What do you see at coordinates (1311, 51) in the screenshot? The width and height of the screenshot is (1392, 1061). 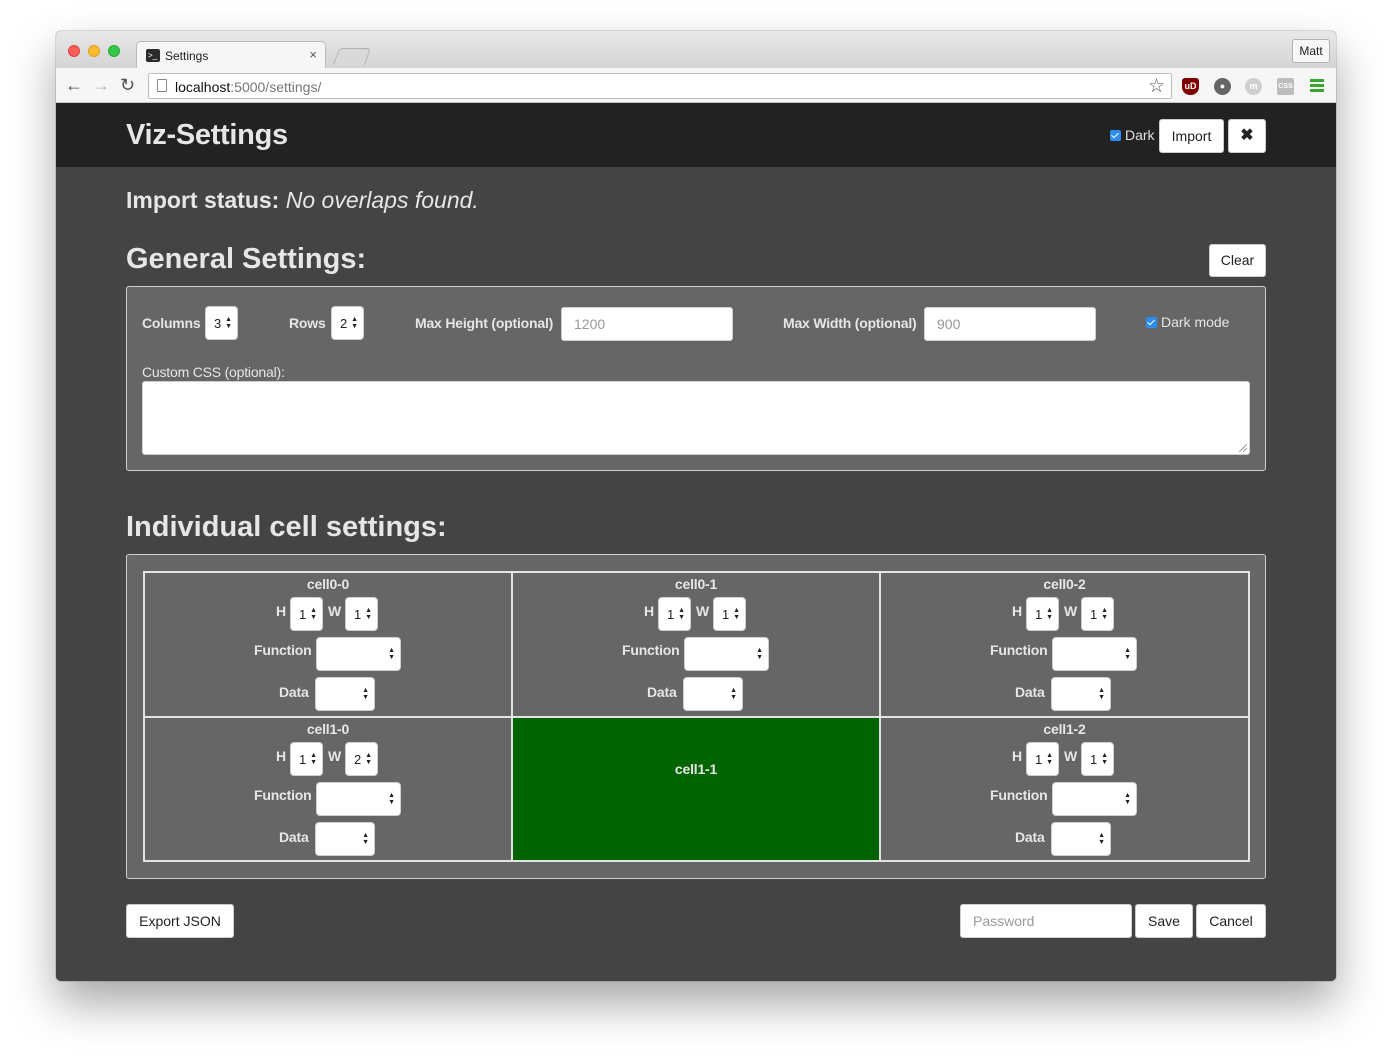 I see `profile-button: Matt` at bounding box center [1311, 51].